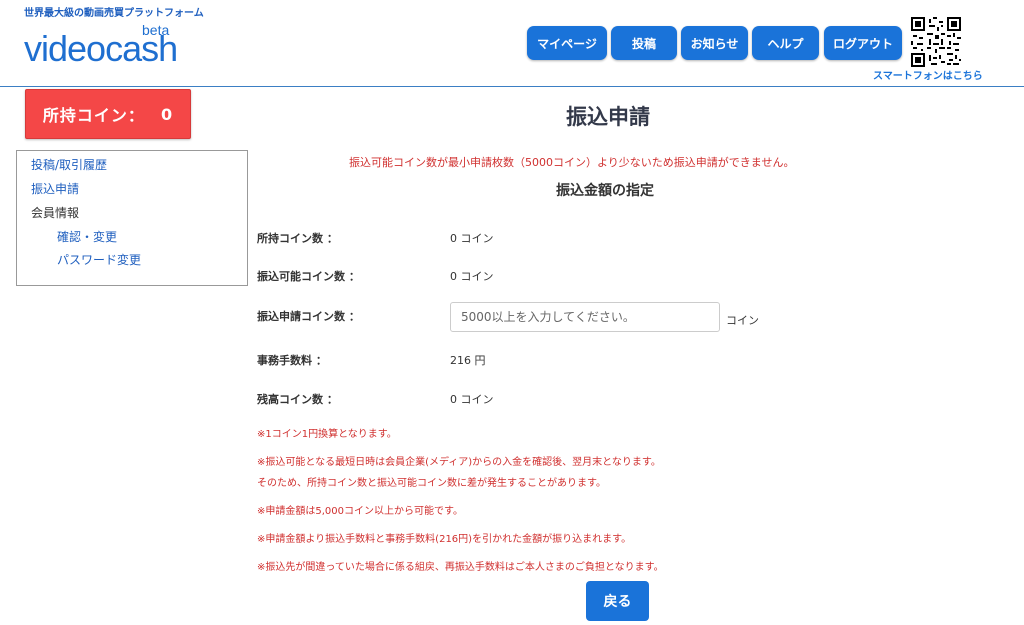 This screenshot has width=1024, height=625. Describe the element at coordinates (585, 317) in the screenshot. I see `request-coins-input` at that location.